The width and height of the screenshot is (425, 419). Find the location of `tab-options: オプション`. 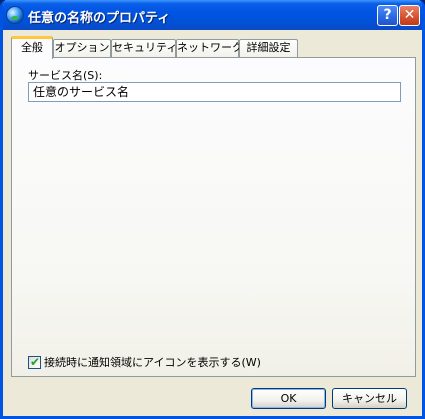

tab-options: オプション is located at coordinates (82, 48).